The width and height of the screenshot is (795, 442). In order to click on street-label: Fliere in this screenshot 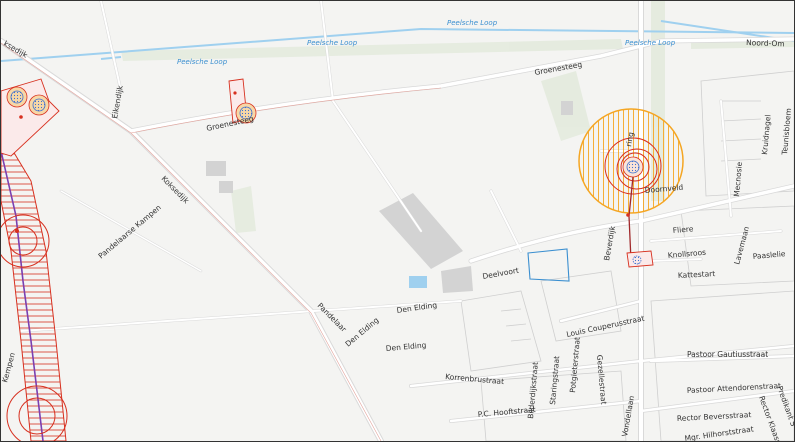, I will do `click(683, 229)`.